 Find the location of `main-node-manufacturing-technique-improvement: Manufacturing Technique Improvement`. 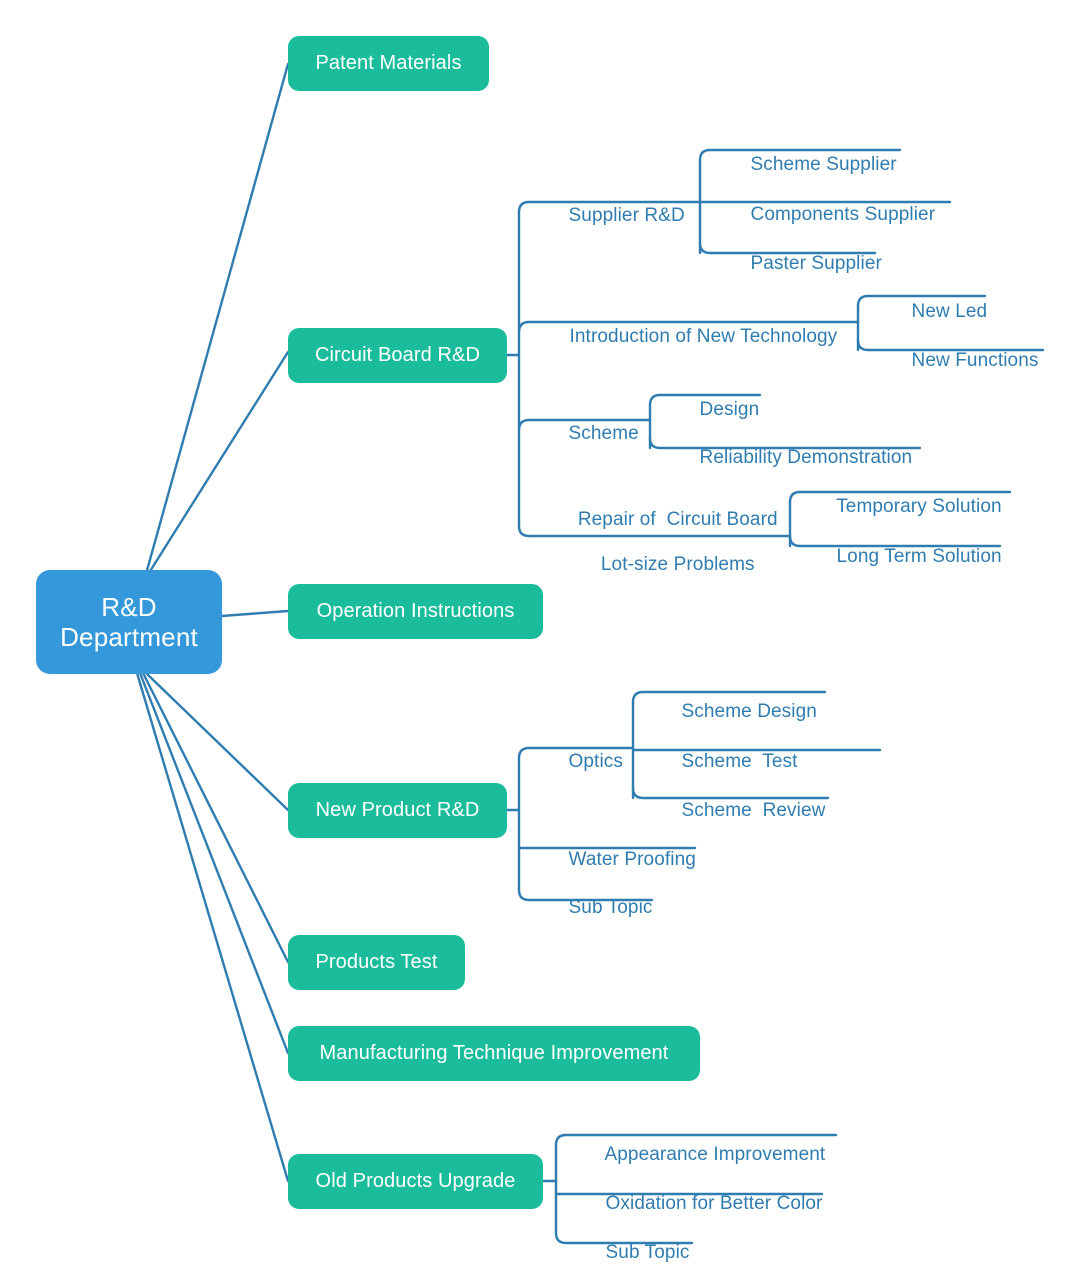

main-node-manufacturing-technique-improvement: Manufacturing Technique Improvement is located at coordinates (494, 1053).